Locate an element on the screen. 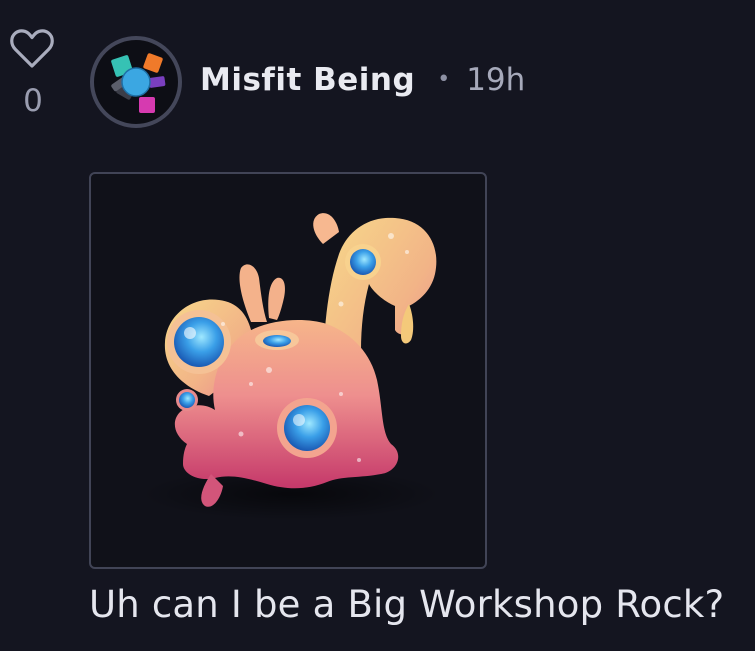 The width and height of the screenshot is (755, 651). like-count: 0 is located at coordinates (33, 101).